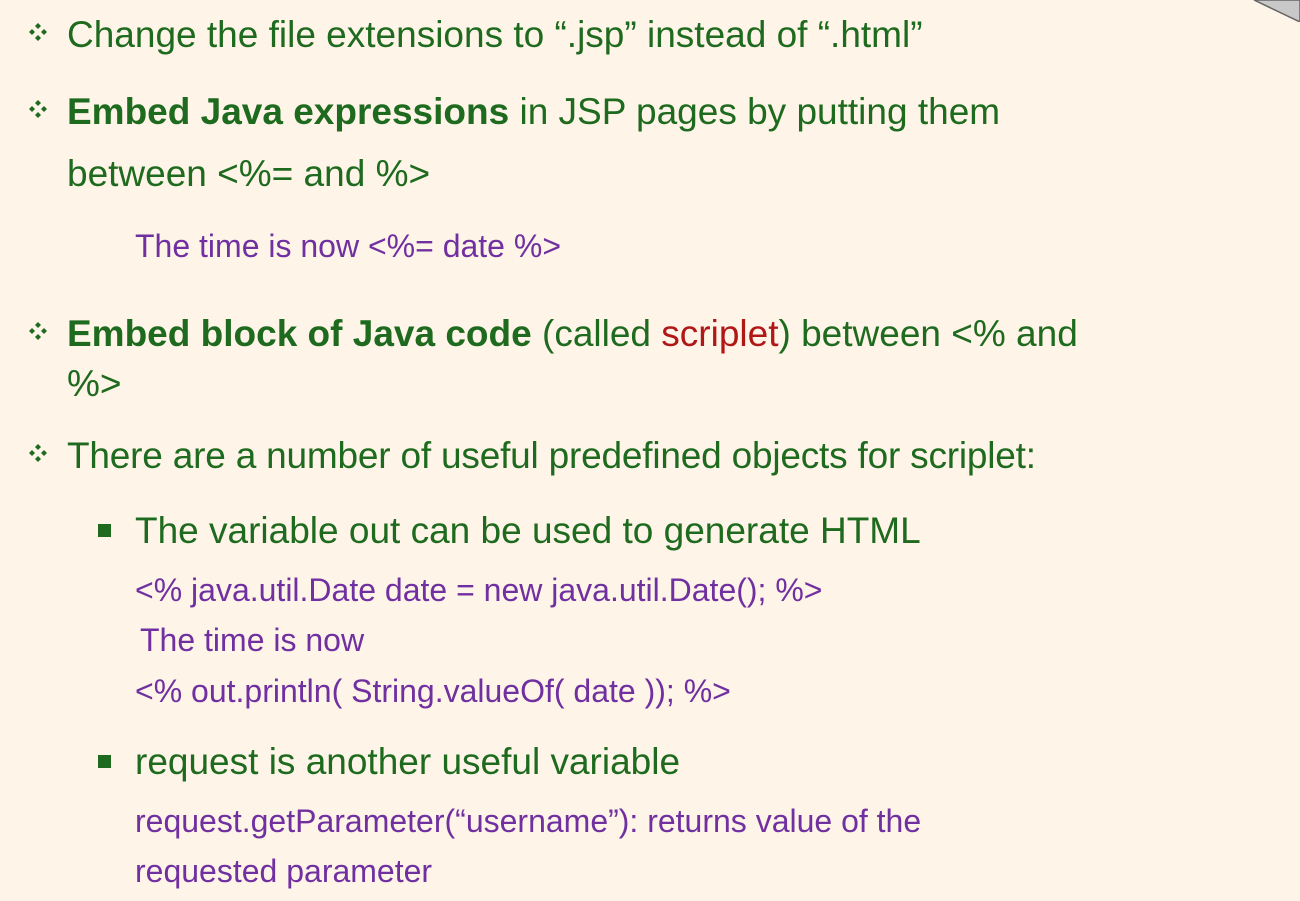 The image size is (1300, 901). What do you see at coordinates (252, 640) in the screenshot?
I see `code-line-time-text: The time is now` at bounding box center [252, 640].